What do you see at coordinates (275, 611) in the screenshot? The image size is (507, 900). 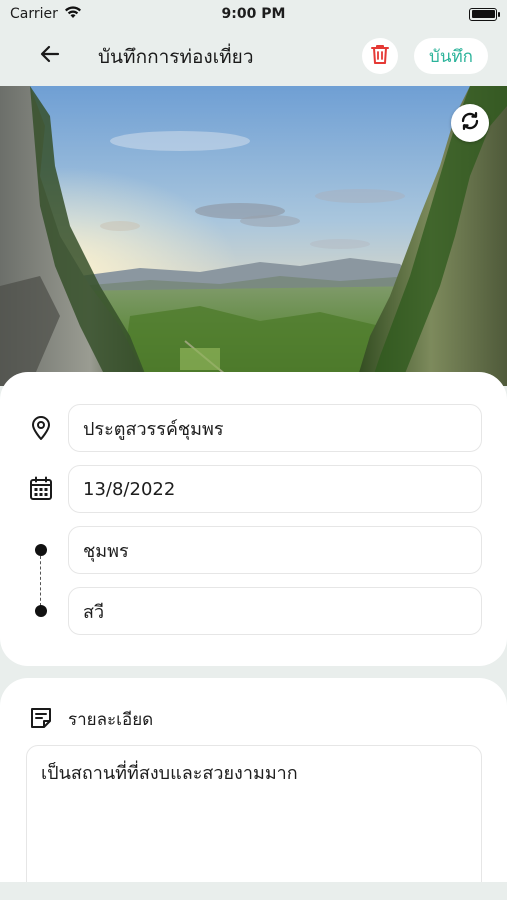 I see `destination-field: สวี` at bounding box center [275, 611].